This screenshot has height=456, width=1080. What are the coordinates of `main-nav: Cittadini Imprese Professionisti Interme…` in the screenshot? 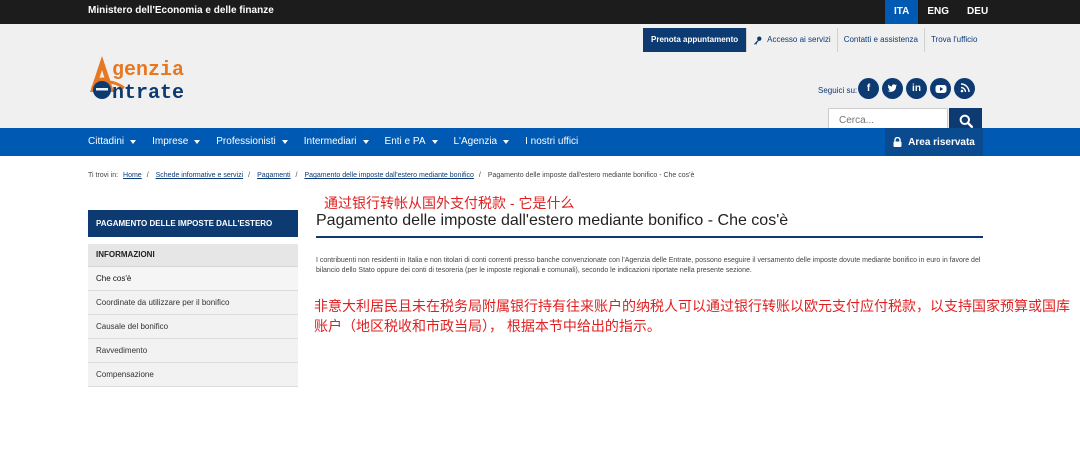 It's located at (540, 142).